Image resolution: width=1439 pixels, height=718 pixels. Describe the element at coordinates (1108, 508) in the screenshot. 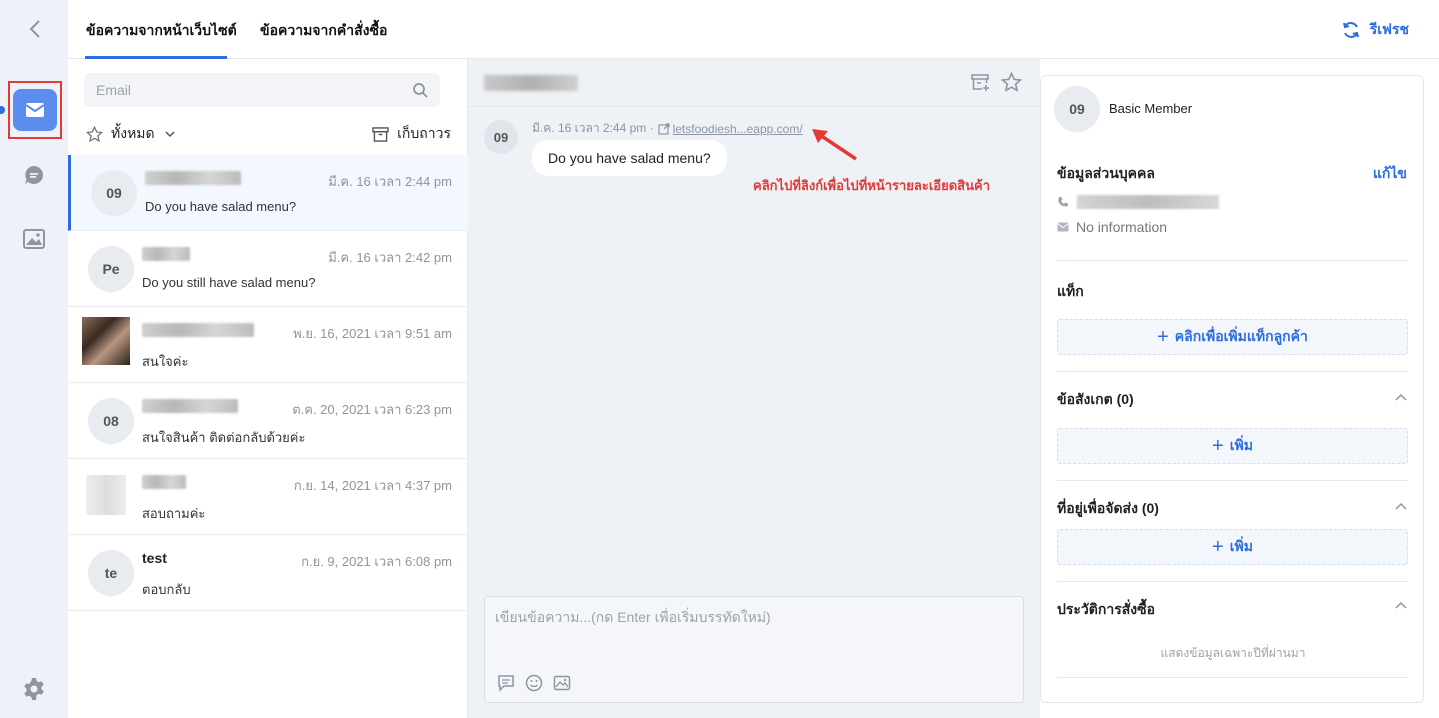

I see `shipping-address-title: ที่อยู่เพื่อจัดส่ง (0)` at that location.